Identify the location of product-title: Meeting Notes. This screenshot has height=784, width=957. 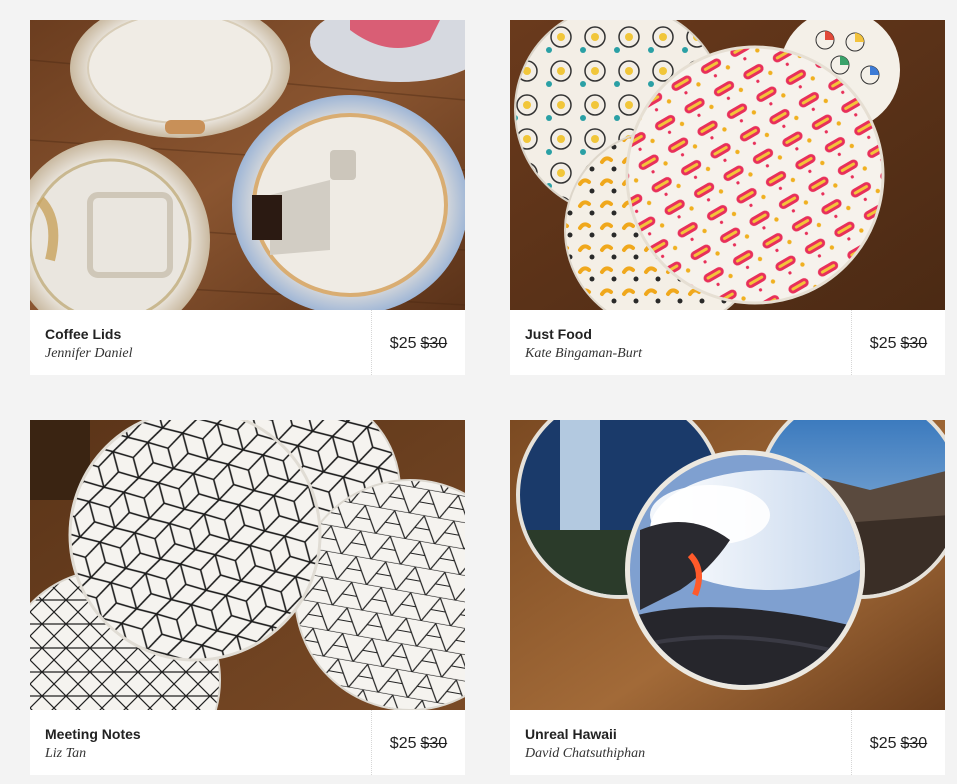
(208, 734).